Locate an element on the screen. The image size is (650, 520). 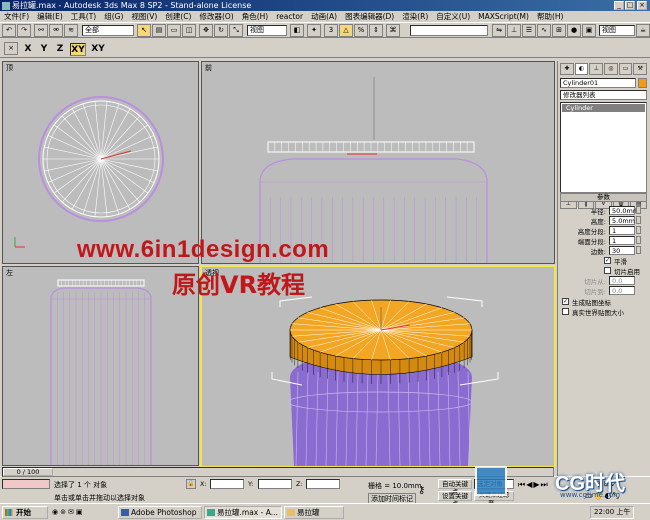
display-tab-icon: ▭ is located at coordinates (625, 69).